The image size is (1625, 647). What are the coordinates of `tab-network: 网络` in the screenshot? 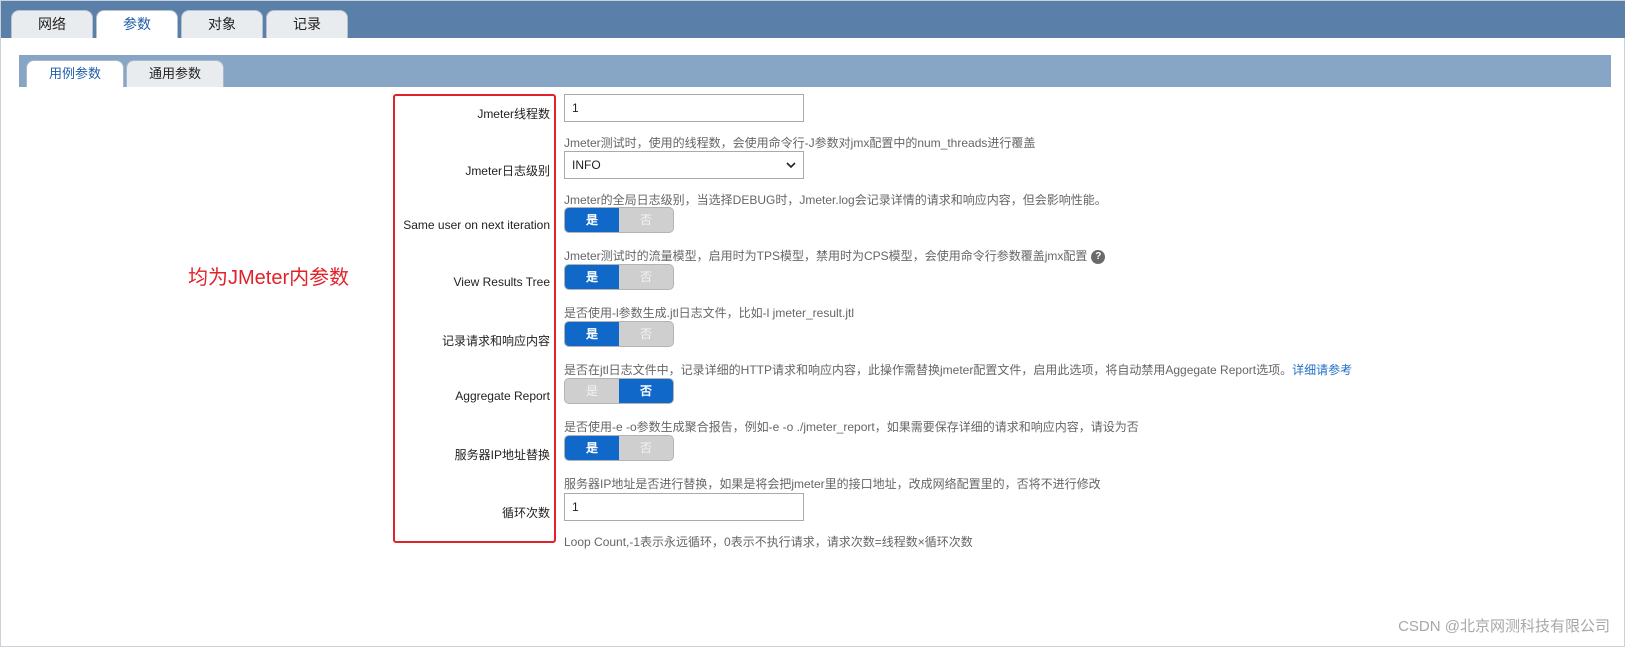 It's located at (52, 24).